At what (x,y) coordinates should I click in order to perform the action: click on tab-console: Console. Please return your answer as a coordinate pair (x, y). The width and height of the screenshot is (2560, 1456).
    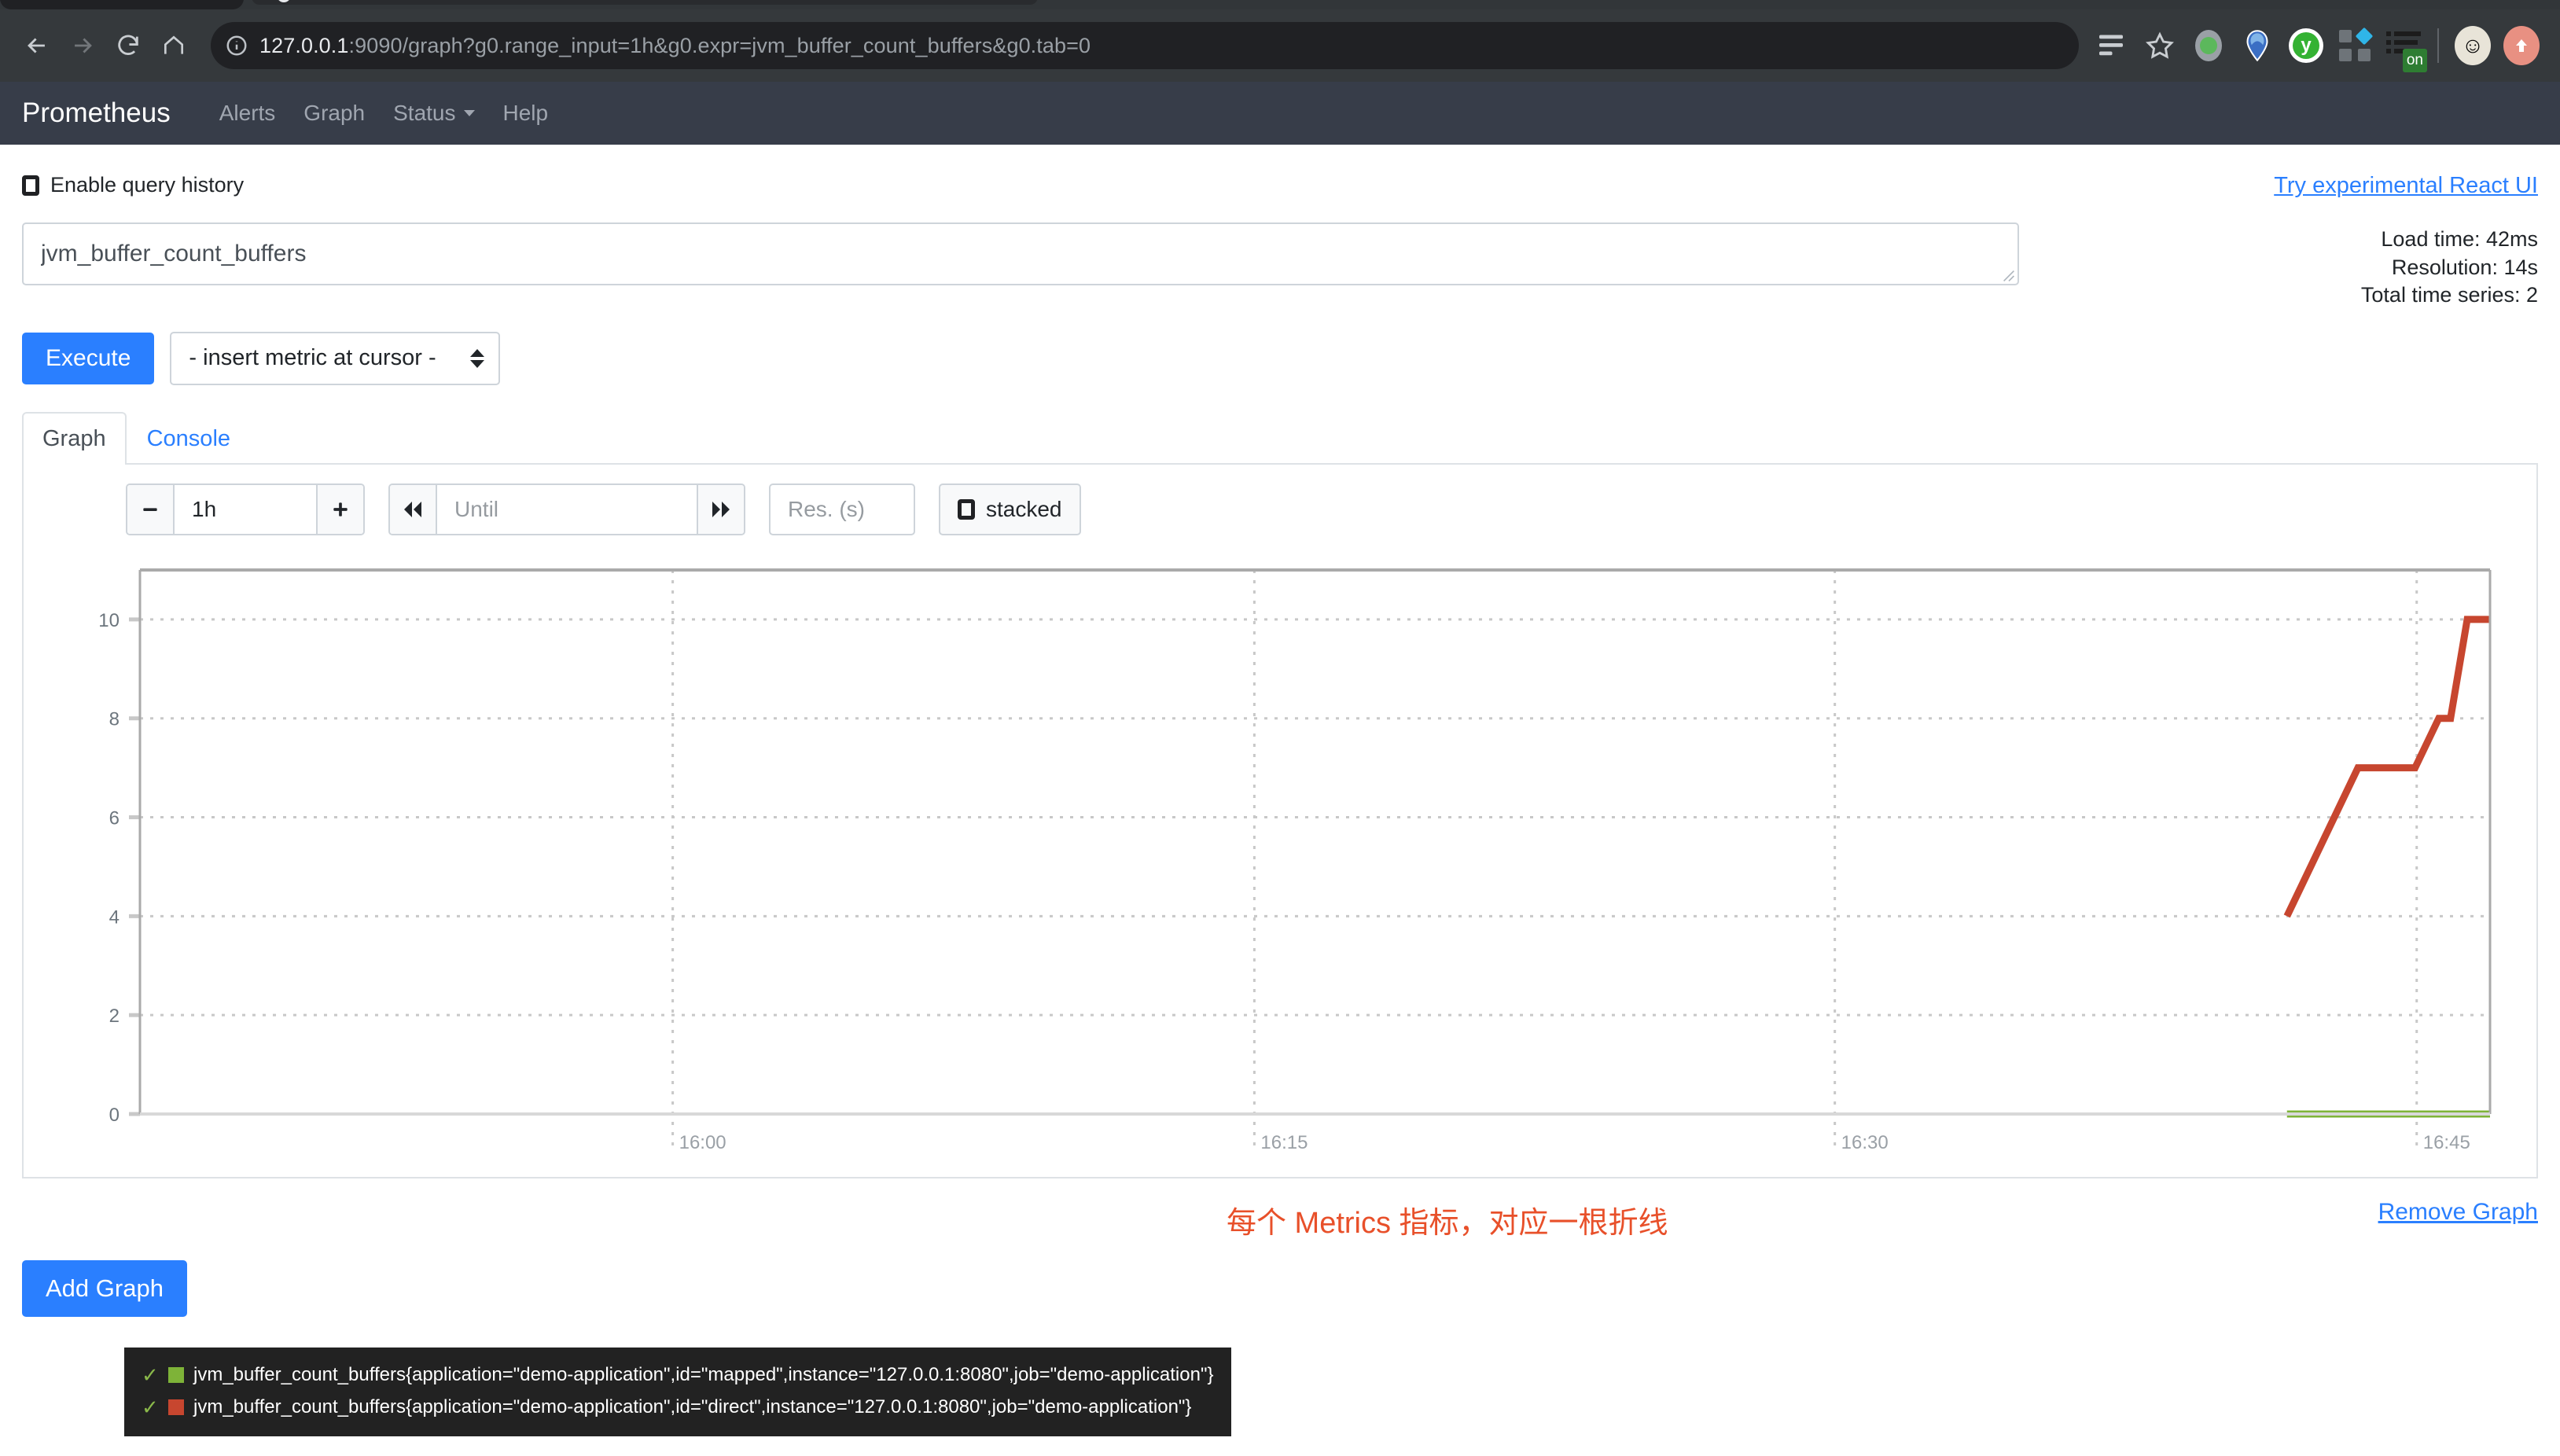
    Looking at the image, I should click on (189, 438).